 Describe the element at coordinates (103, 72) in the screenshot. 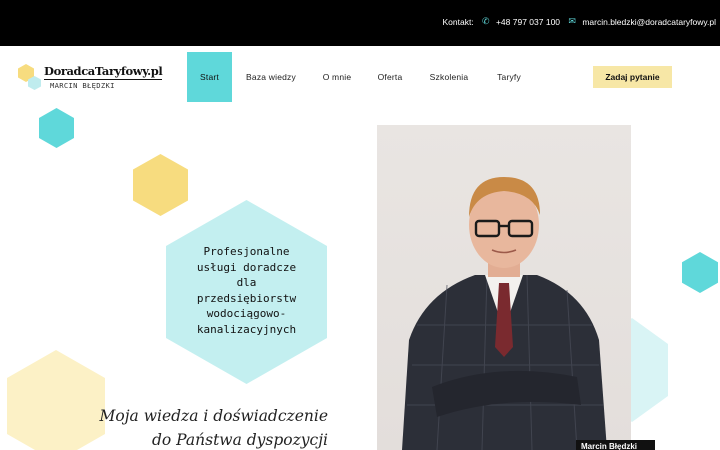

I see `logo-brand-text: DoradcaTaryfowy.pl` at that location.